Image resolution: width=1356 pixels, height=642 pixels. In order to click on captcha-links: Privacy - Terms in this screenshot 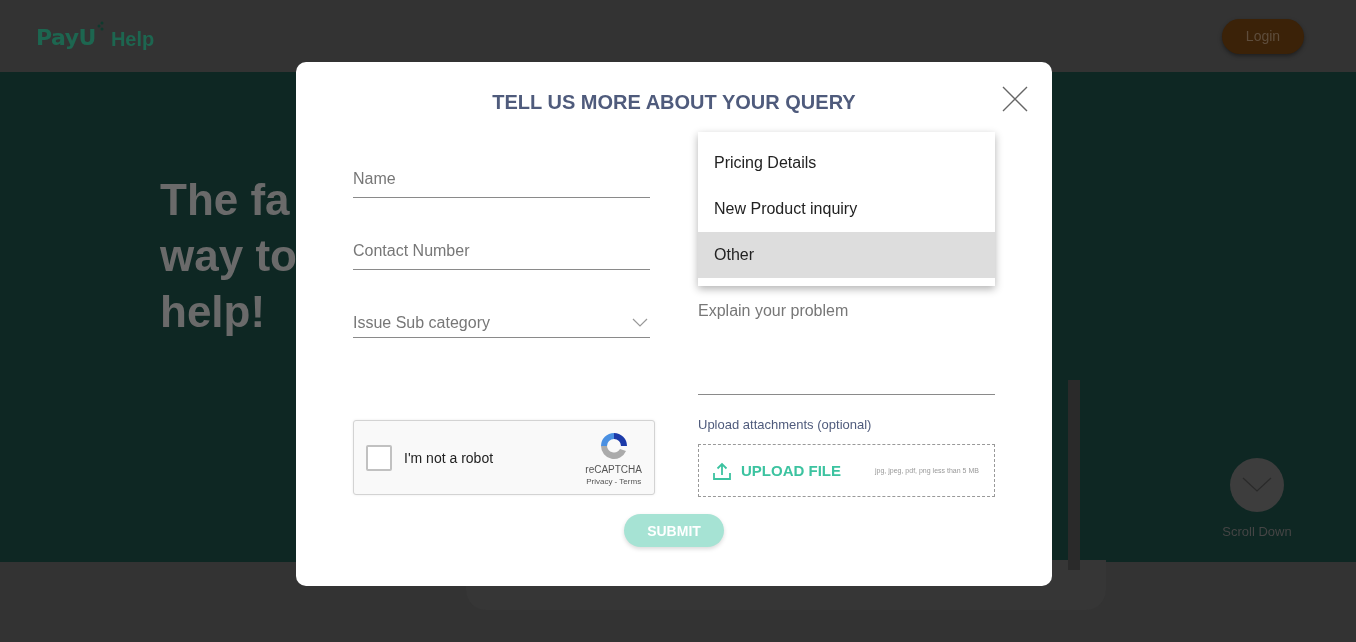, I will do `click(614, 481)`.